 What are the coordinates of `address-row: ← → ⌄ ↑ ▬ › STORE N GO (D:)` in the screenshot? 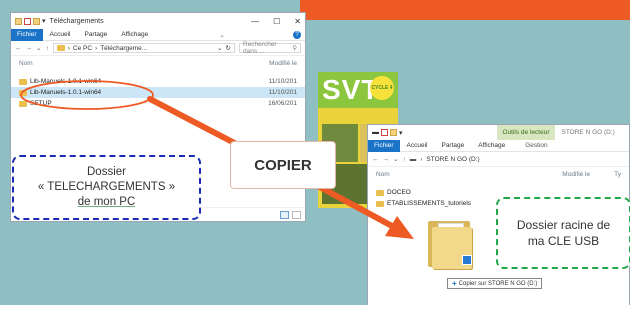 It's located at (498, 159).